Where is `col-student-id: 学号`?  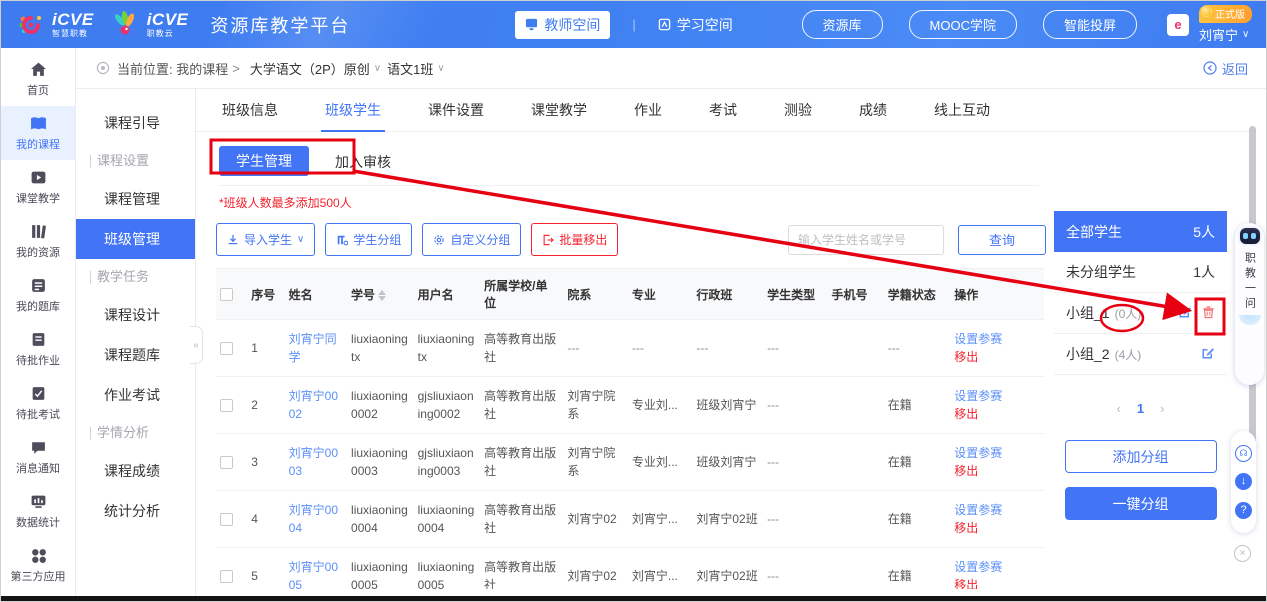 col-student-id: 学号 is located at coordinates (380, 294).